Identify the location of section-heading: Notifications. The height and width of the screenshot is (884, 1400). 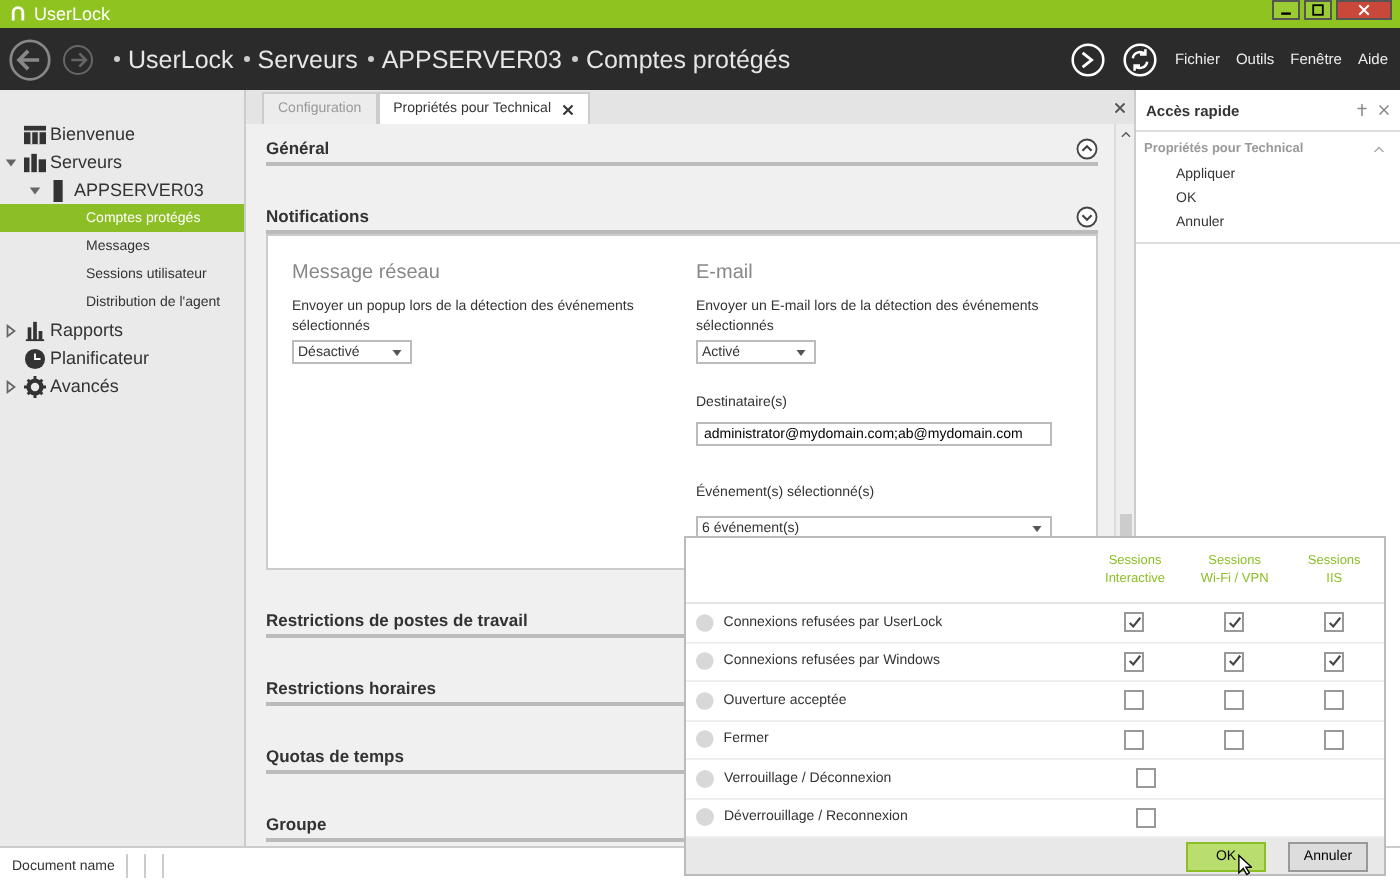
(317, 216).